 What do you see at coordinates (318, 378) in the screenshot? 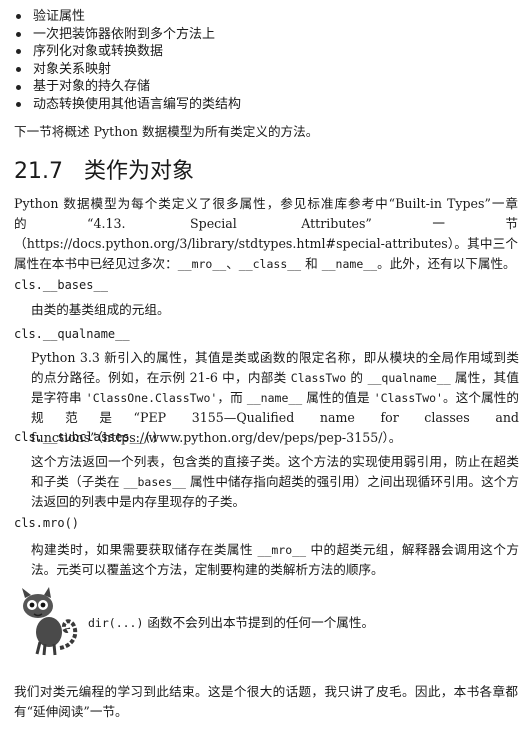
I see `inline-code: ClassTwo` at bounding box center [318, 378].